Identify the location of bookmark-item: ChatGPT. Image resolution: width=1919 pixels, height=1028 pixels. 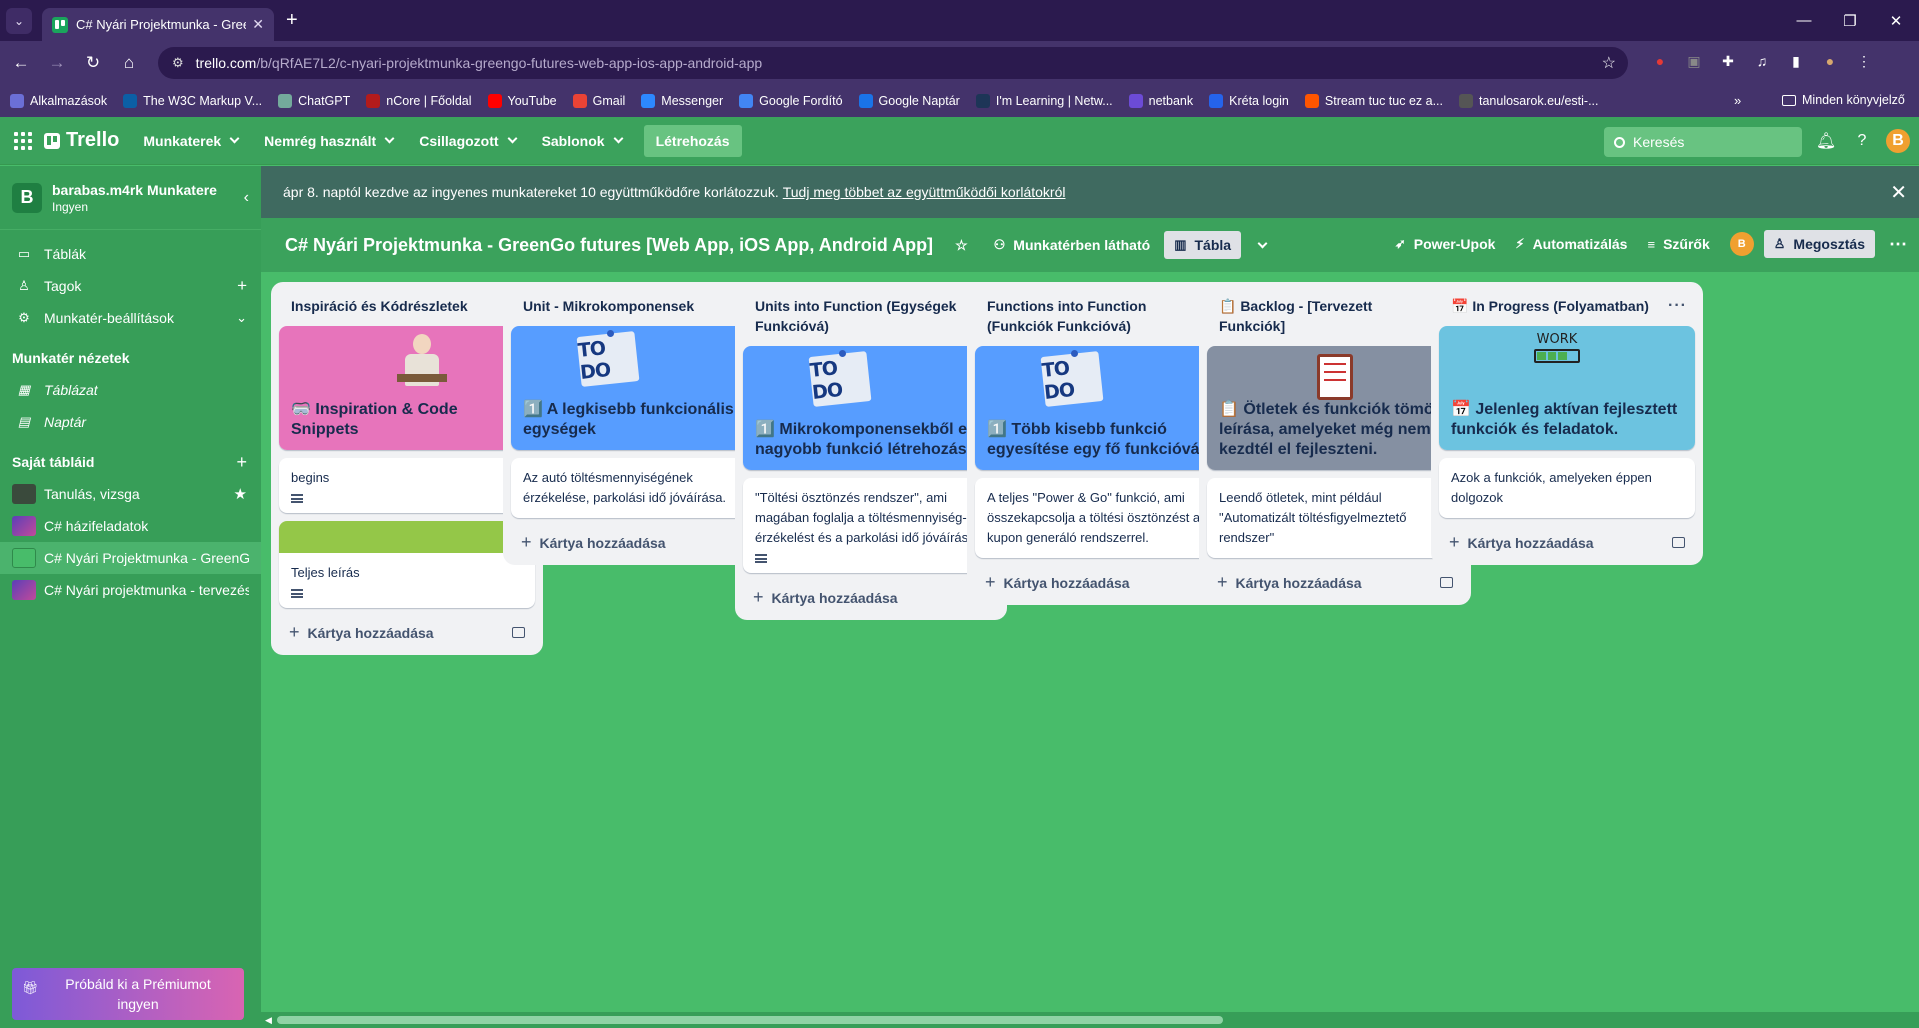
(314, 101).